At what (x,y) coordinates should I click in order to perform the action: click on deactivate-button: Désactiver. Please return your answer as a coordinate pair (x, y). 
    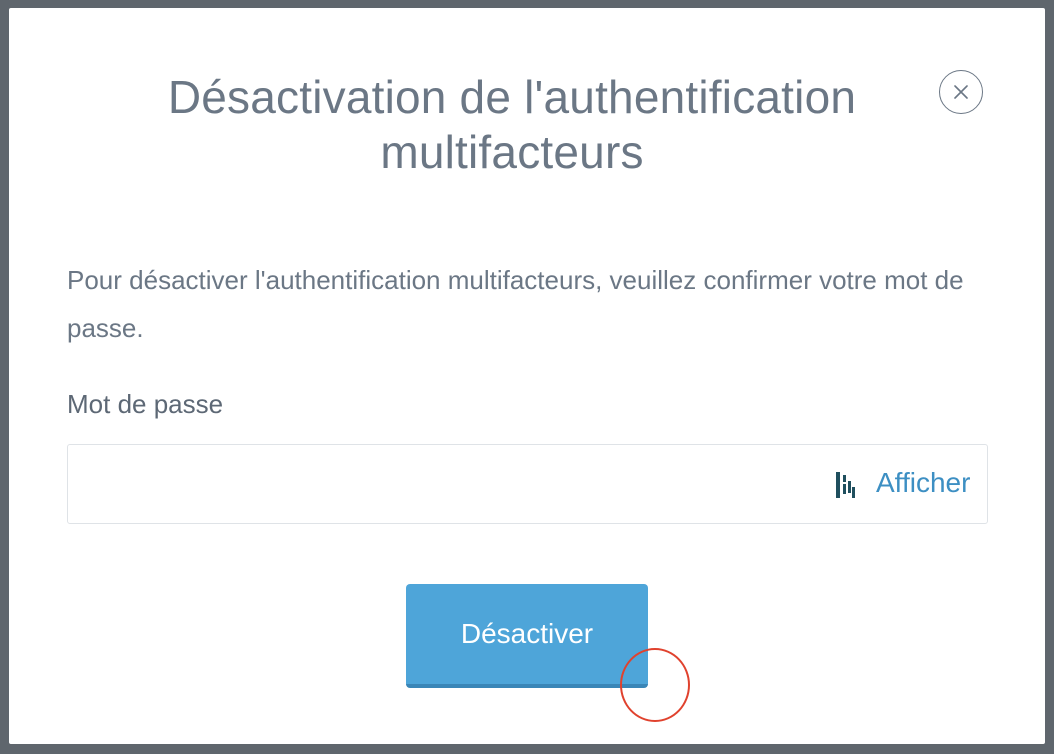
    Looking at the image, I should click on (527, 636).